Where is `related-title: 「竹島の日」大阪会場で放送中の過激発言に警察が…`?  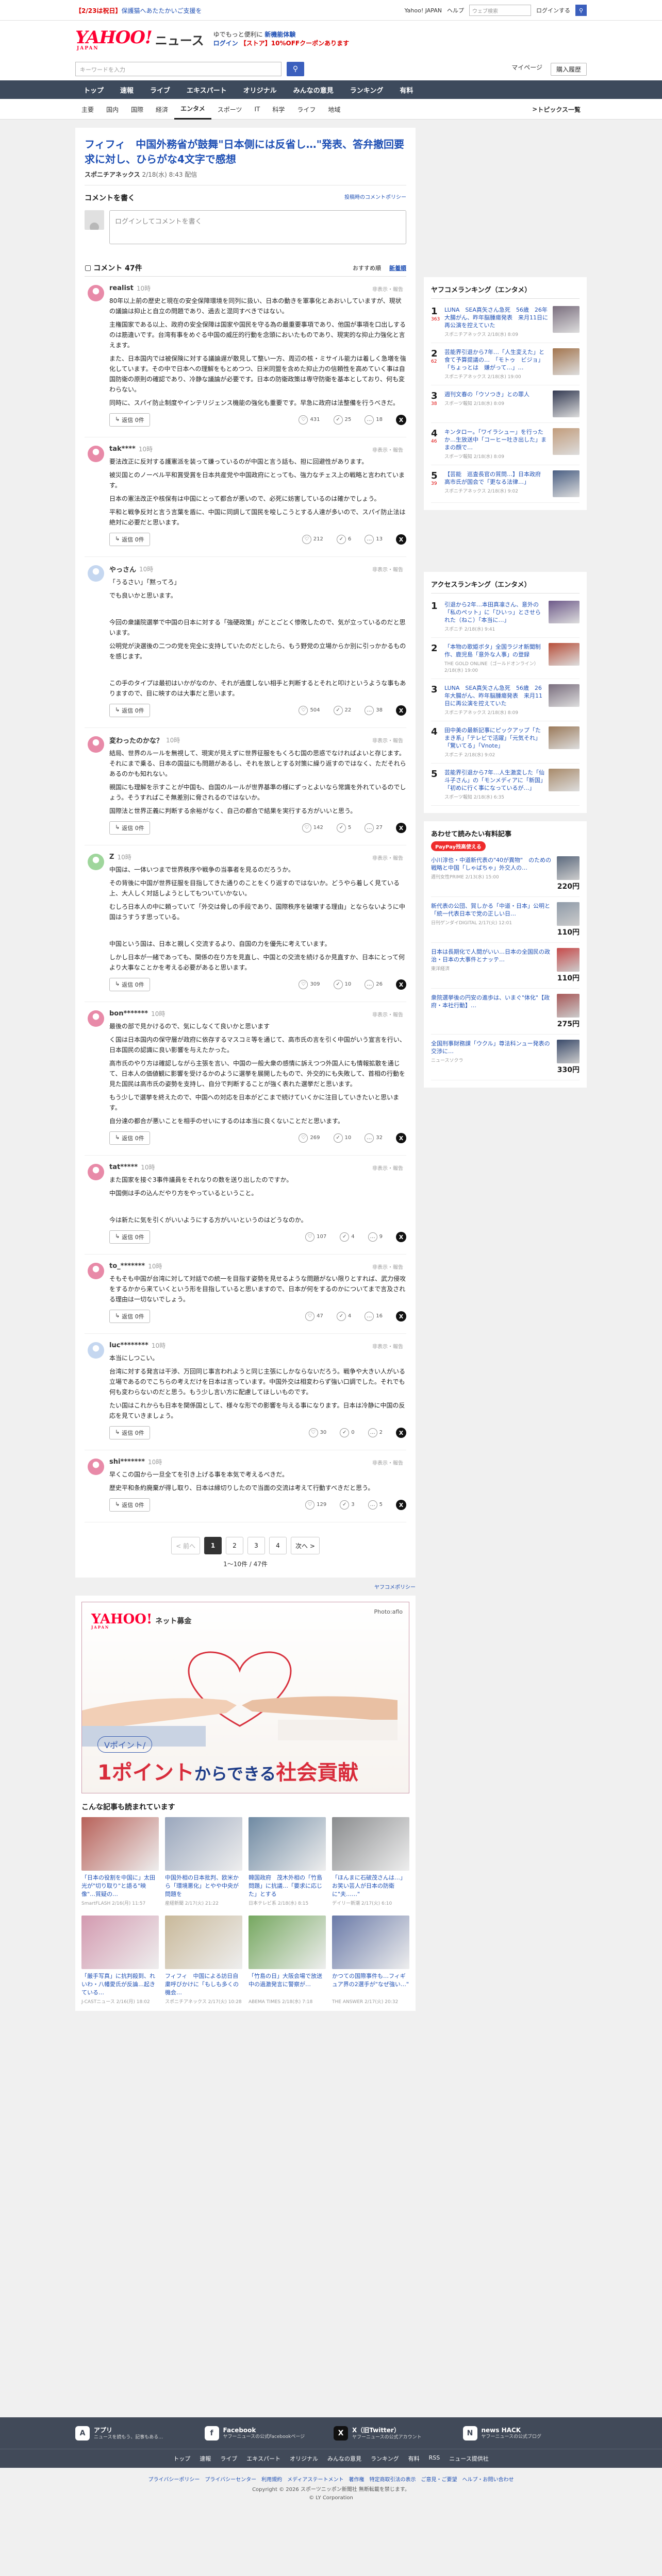 related-title: 「竹島の日」大阪会場で放送中の過激発言に警察が… is located at coordinates (287, 1984).